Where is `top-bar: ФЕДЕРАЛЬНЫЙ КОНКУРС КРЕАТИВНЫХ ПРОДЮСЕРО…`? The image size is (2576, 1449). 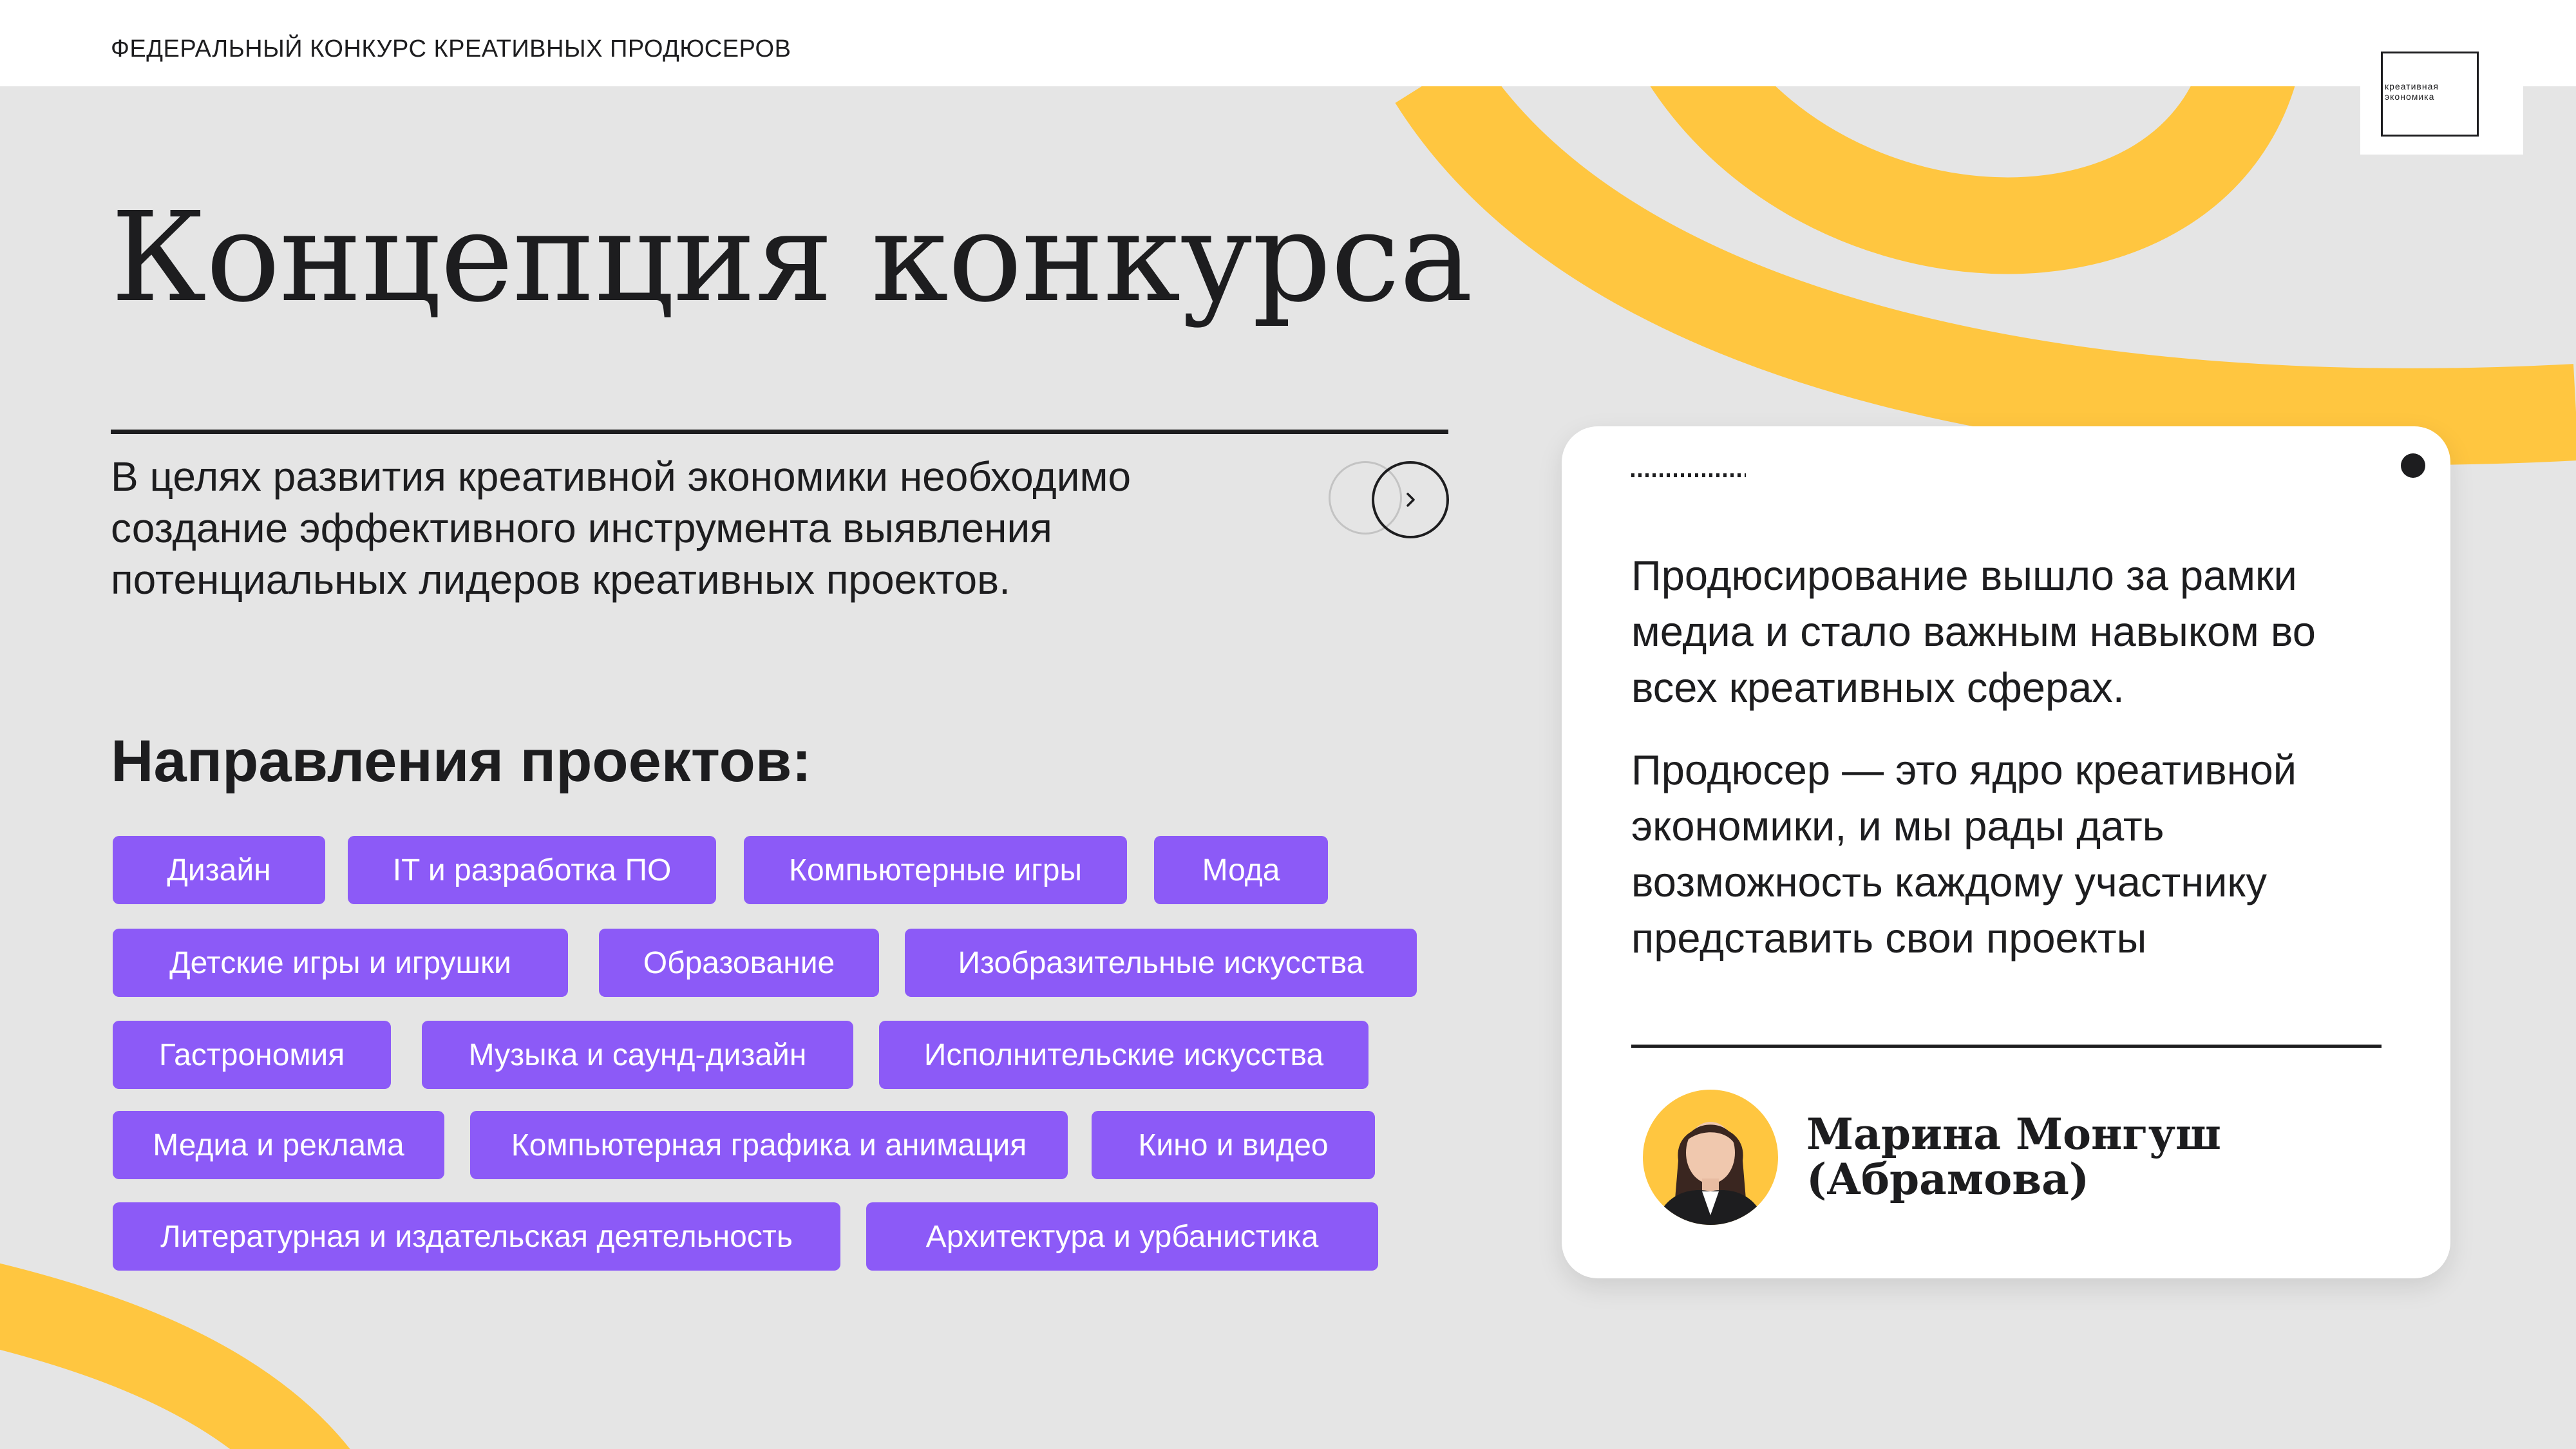
top-bar: ФЕДЕРАЛЬНЫЙ КОНКУРС КРЕАТИВНЫХ ПРОДЮСЕРО… is located at coordinates (1288, 43).